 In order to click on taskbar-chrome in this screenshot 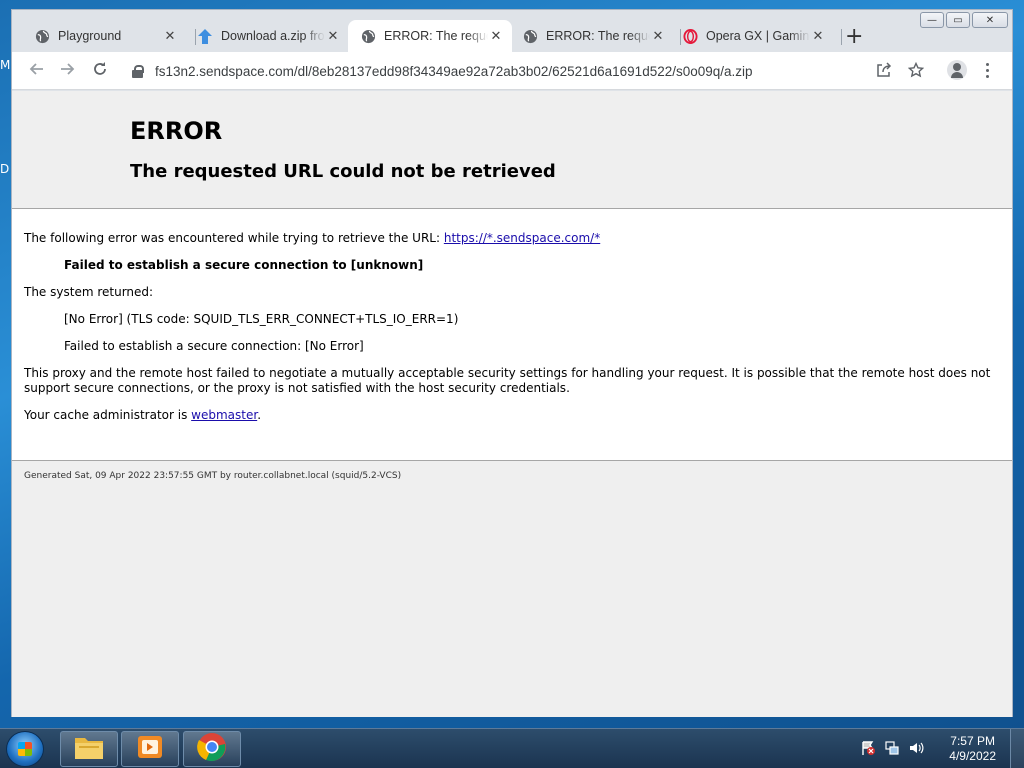, I will do `click(212, 749)`.